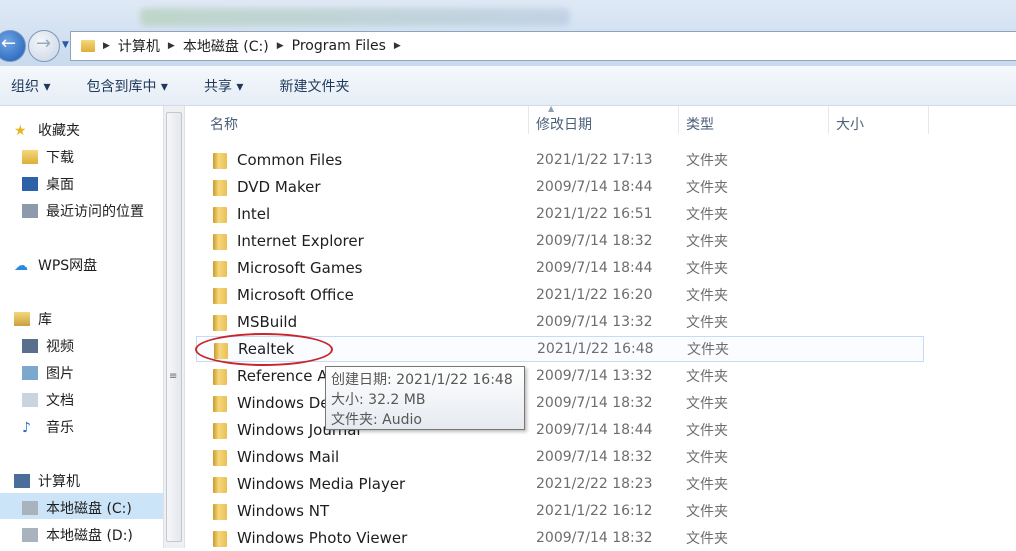  I want to click on file-row: Windows Mail 2009/7/14 18:32 文件夹, so click(560, 457).